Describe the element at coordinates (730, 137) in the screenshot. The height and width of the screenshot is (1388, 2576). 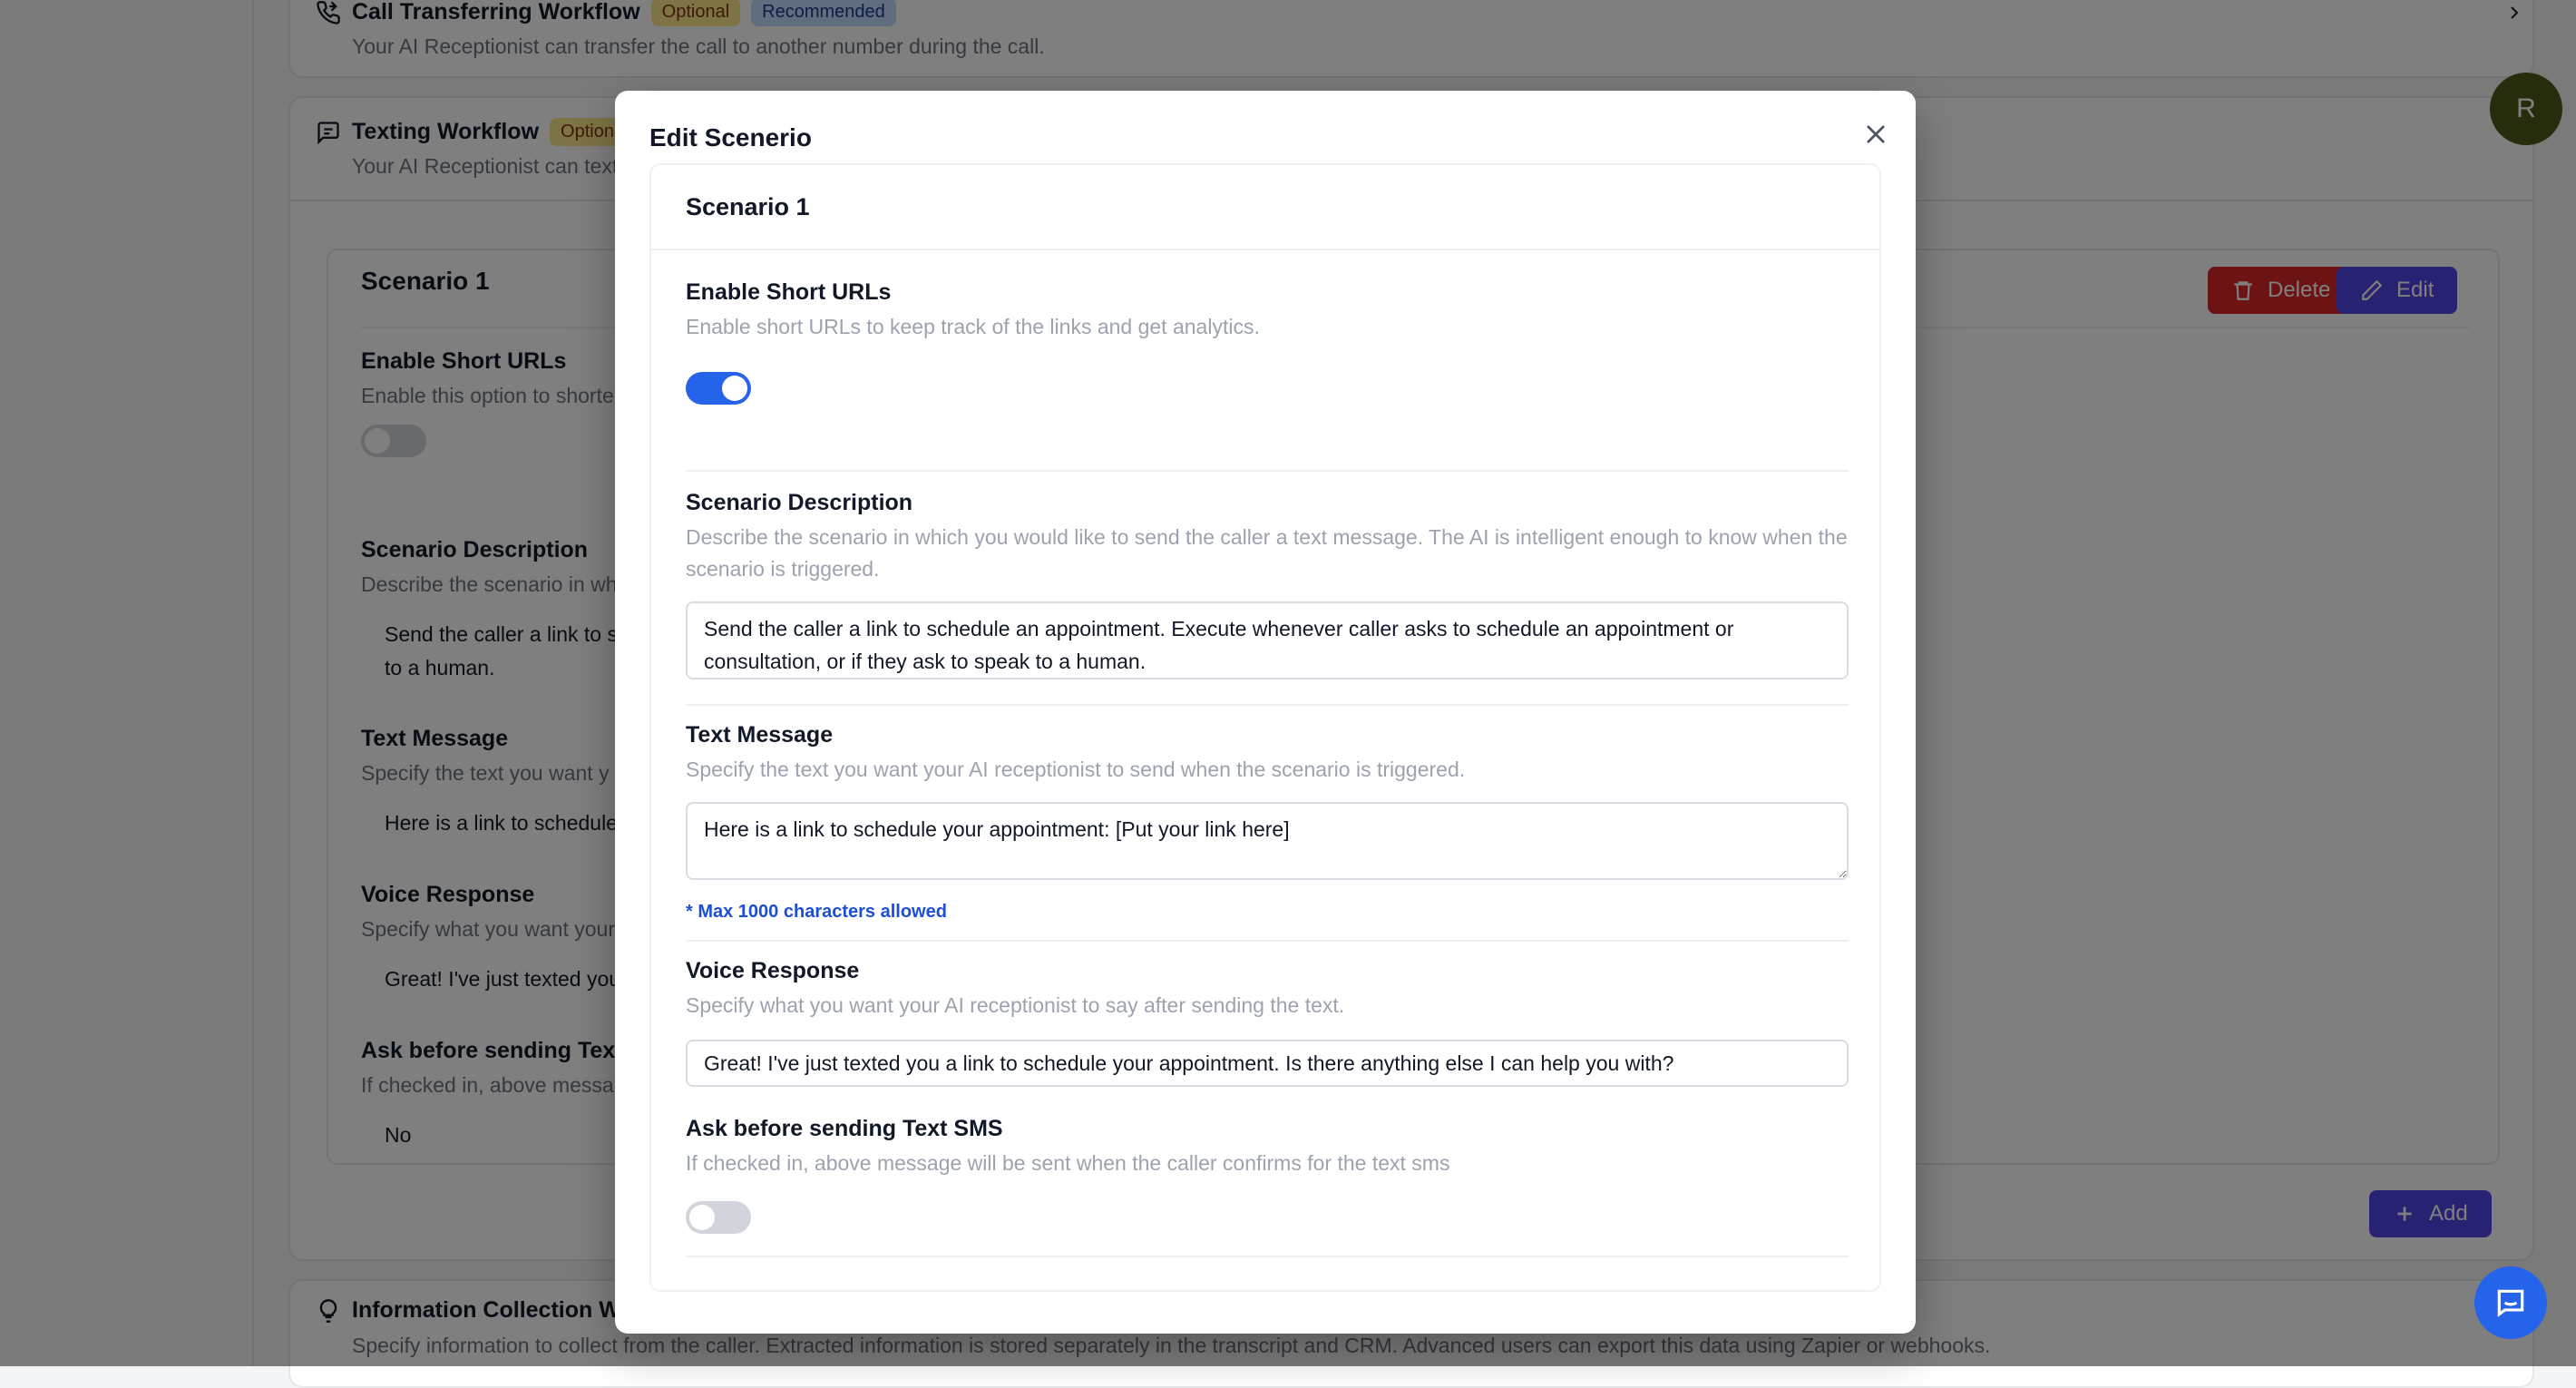
I see `modal-title: Edit Scenerio` at that location.